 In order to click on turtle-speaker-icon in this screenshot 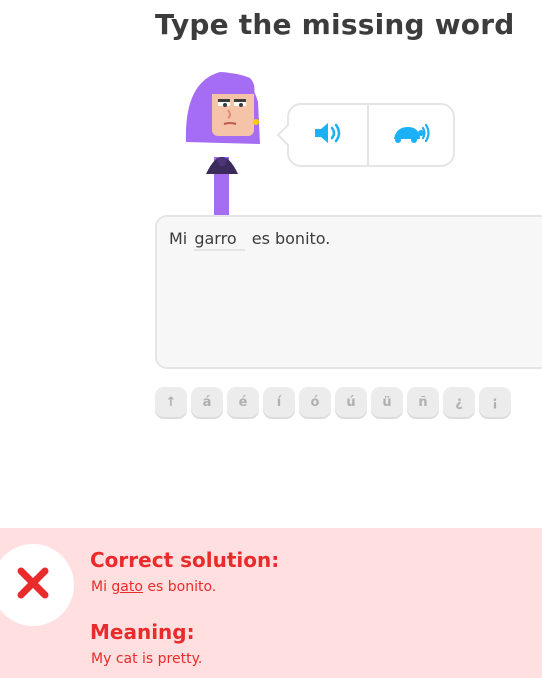, I will do `click(411, 135)`.